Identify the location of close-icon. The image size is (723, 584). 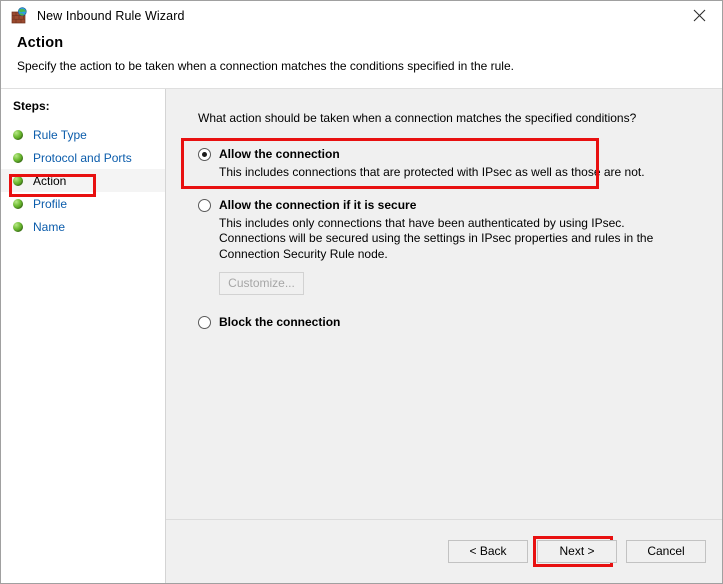
(699, 15).